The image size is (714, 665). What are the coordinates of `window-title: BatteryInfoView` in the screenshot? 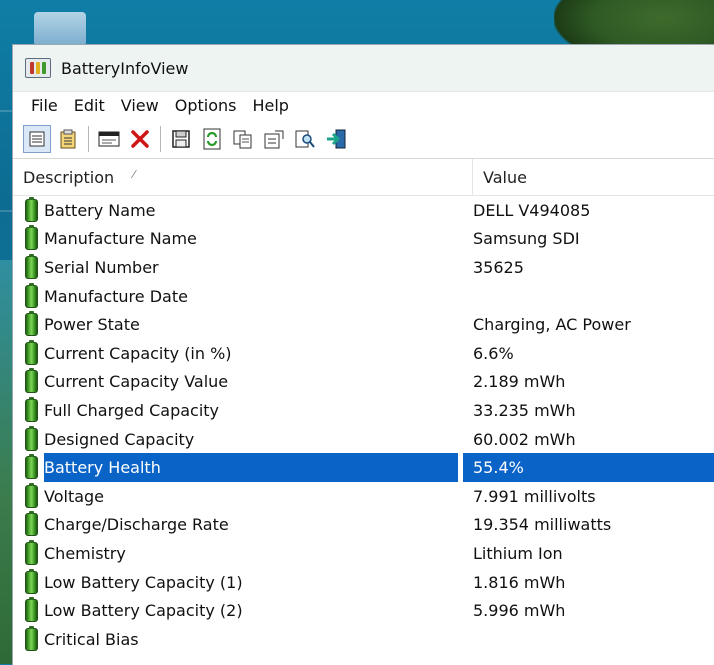 It's located at (125, 68).